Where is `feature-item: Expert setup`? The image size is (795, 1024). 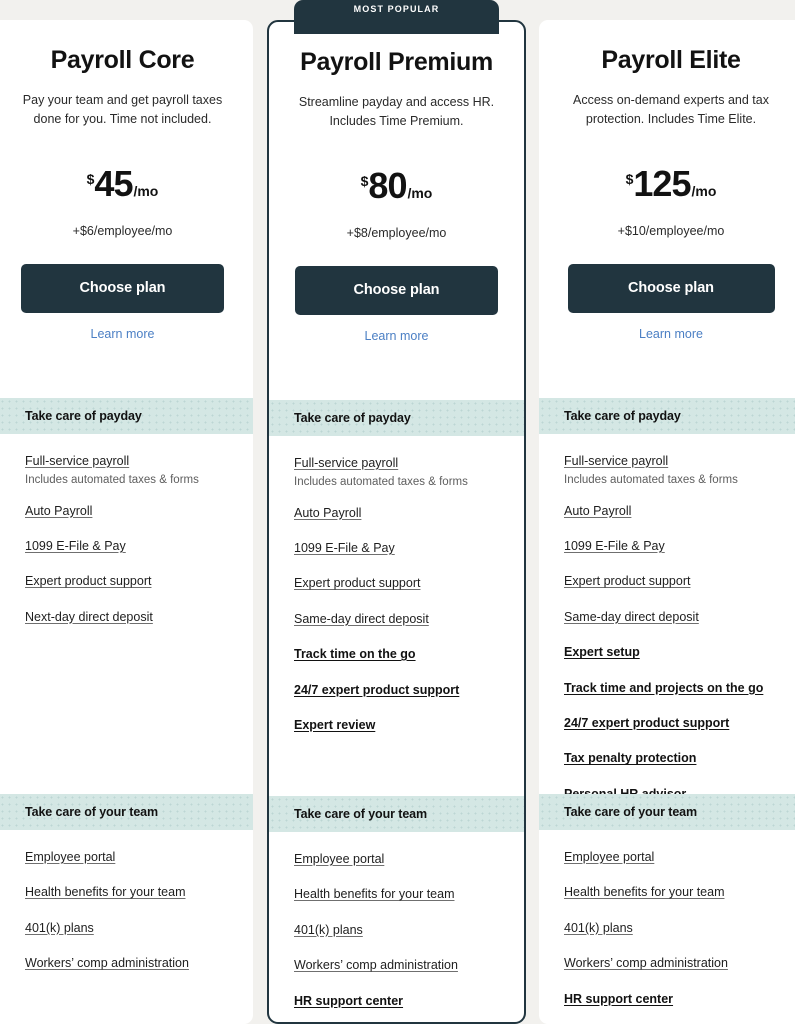
feature-item: Expert setup is located at coordinates (674, 652).